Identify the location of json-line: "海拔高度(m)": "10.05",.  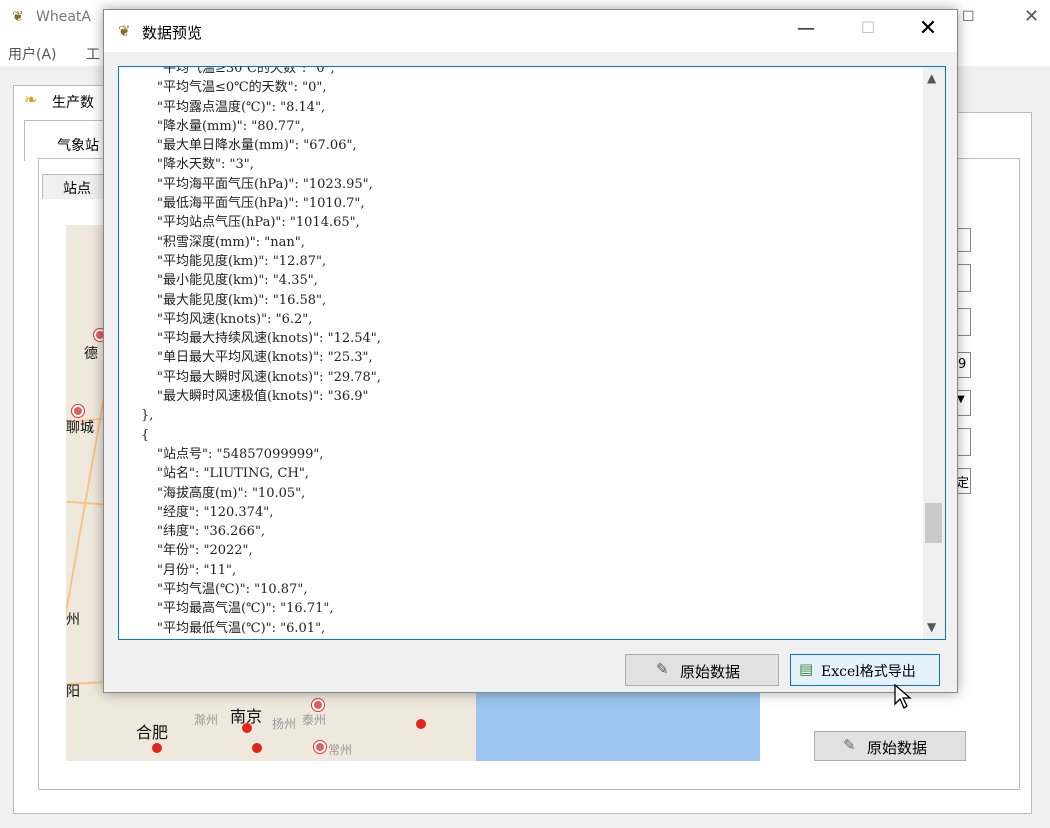
(231, 493).